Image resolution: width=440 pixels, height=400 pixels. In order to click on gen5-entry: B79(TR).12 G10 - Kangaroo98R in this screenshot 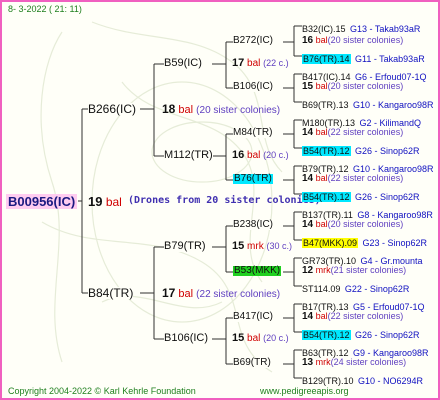, I will do `click(368, 168)`.